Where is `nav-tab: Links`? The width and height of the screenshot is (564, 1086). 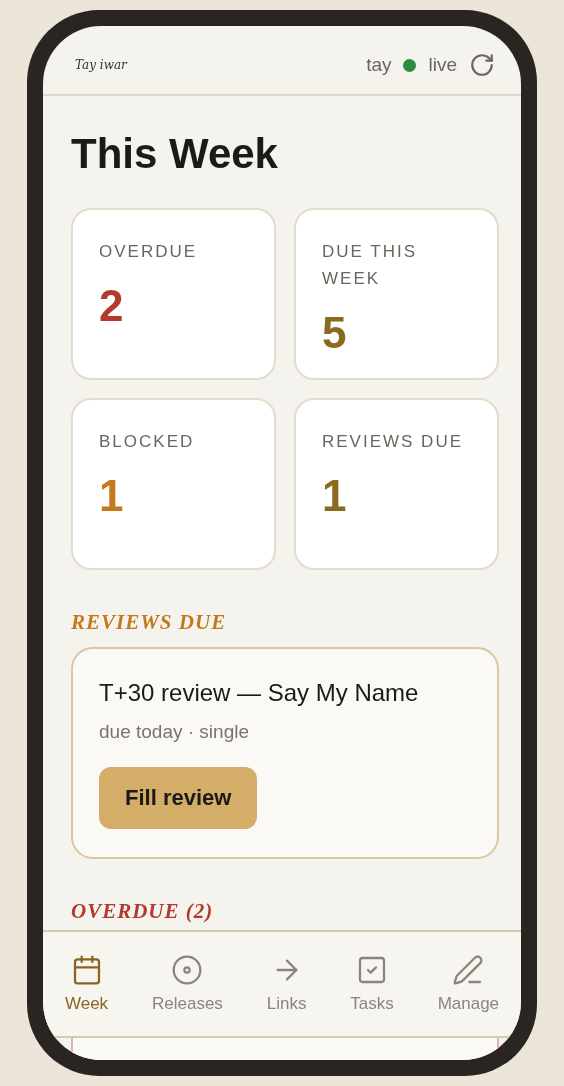
nav-tab: Links is located at coordinates (286, 984).